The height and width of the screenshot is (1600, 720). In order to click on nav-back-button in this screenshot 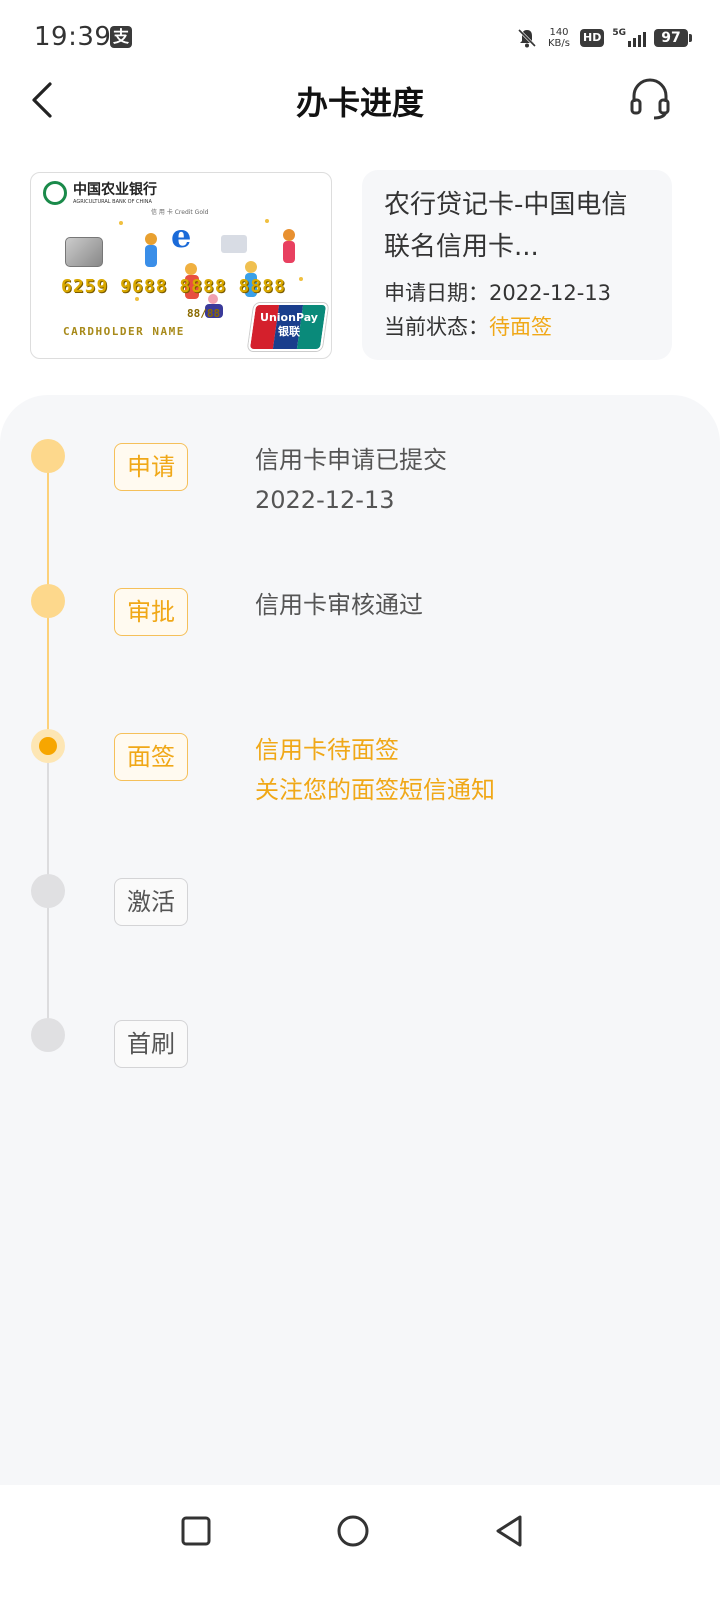, I will do `click(510, 1531)`.